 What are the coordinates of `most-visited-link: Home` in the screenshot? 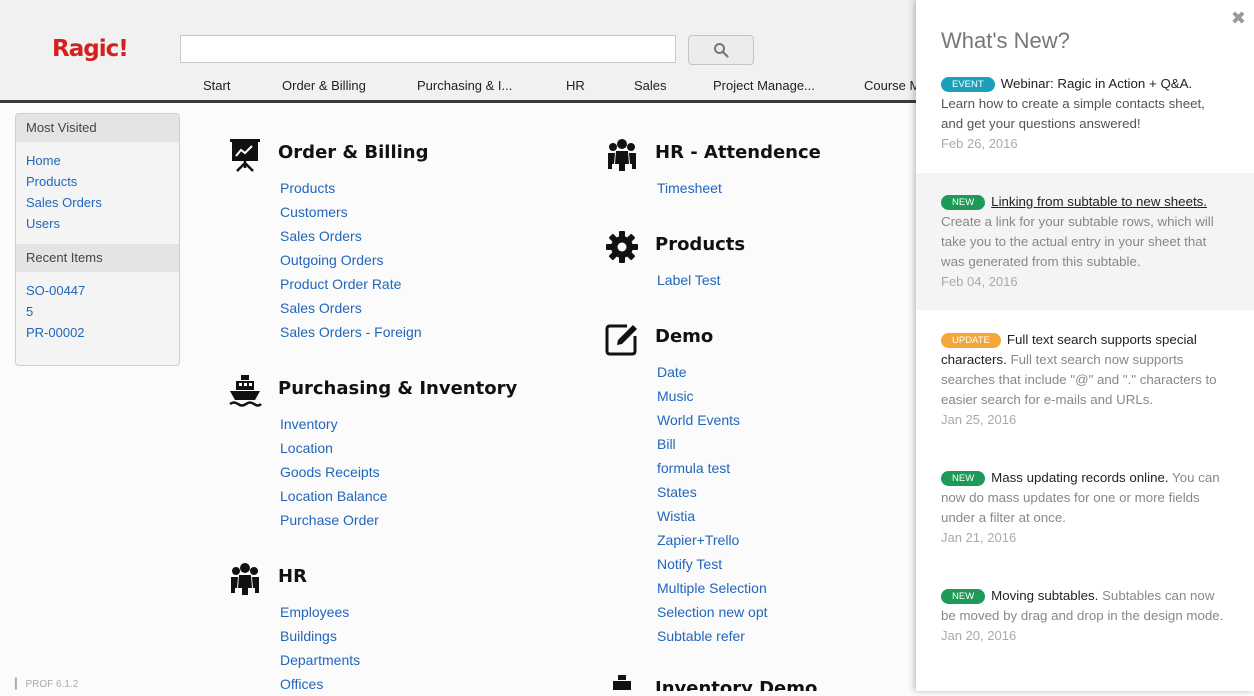 It's located at (102, 160).